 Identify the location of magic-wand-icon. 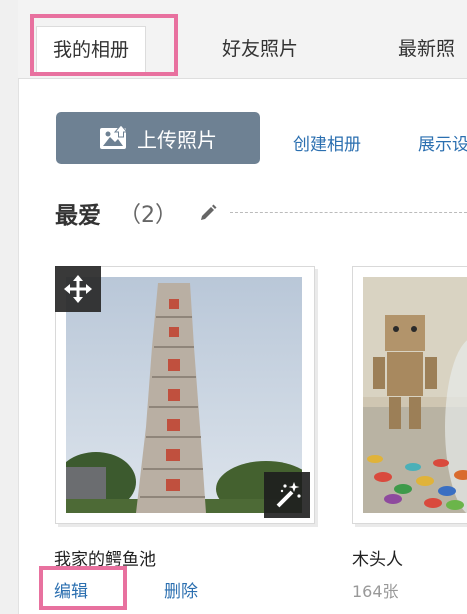
(287, 495).